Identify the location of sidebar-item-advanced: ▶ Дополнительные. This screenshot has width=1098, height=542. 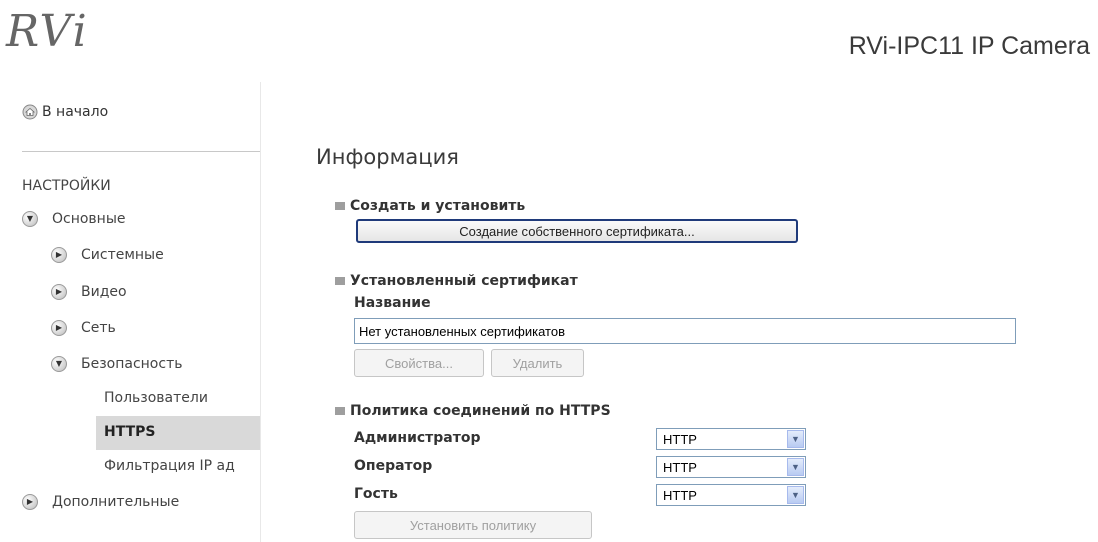
(100, 502).